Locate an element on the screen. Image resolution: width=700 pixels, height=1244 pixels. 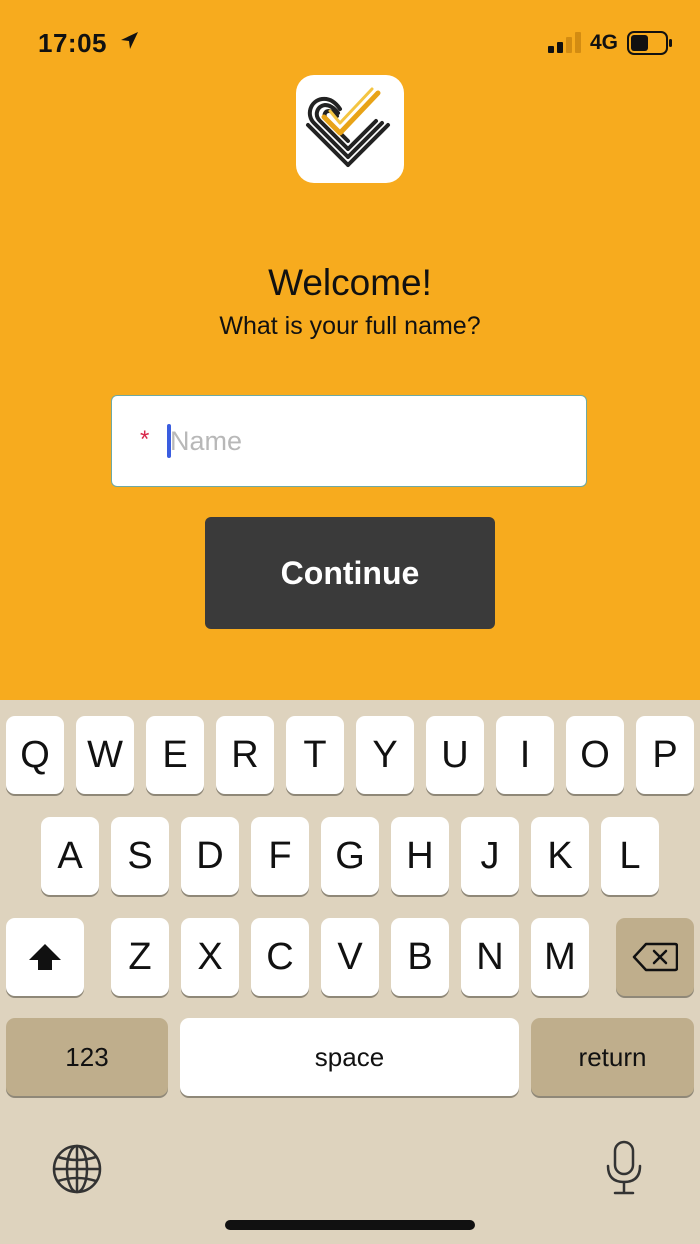
key-t: T is located at coordinates (315, 755).